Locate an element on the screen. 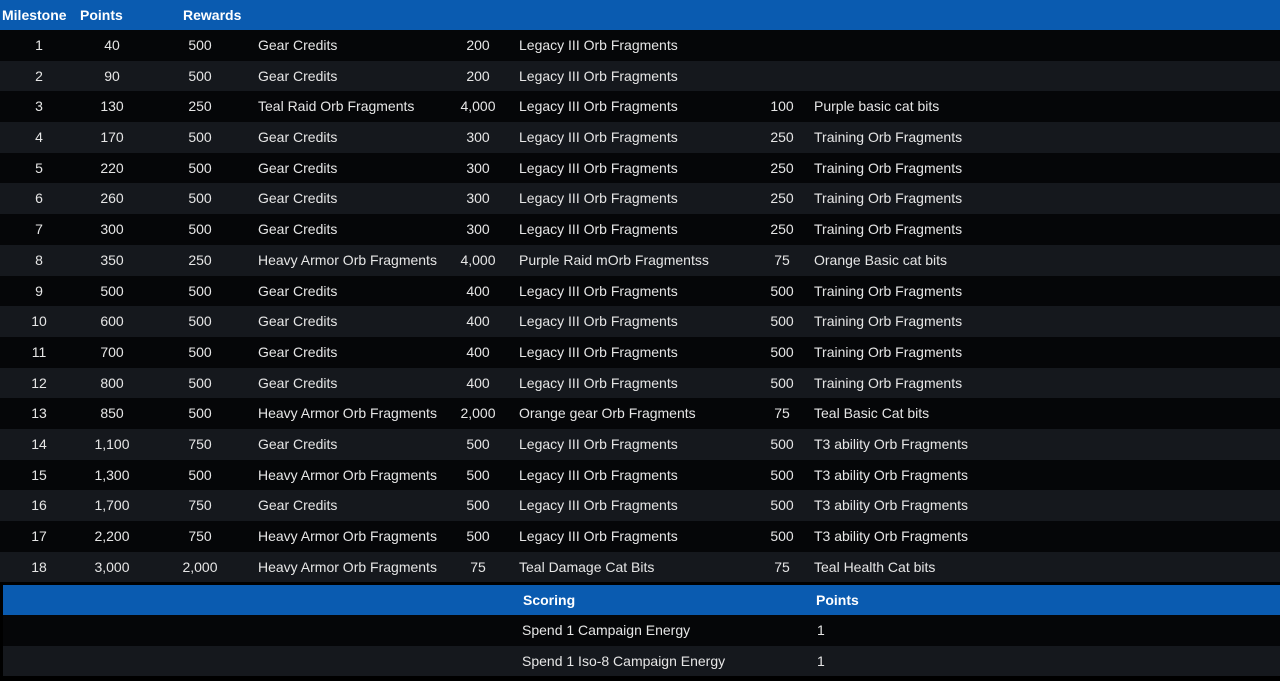 This screenshot has width=1280, height=681. milestone-points: 800 is located at coordinates (112, 382).